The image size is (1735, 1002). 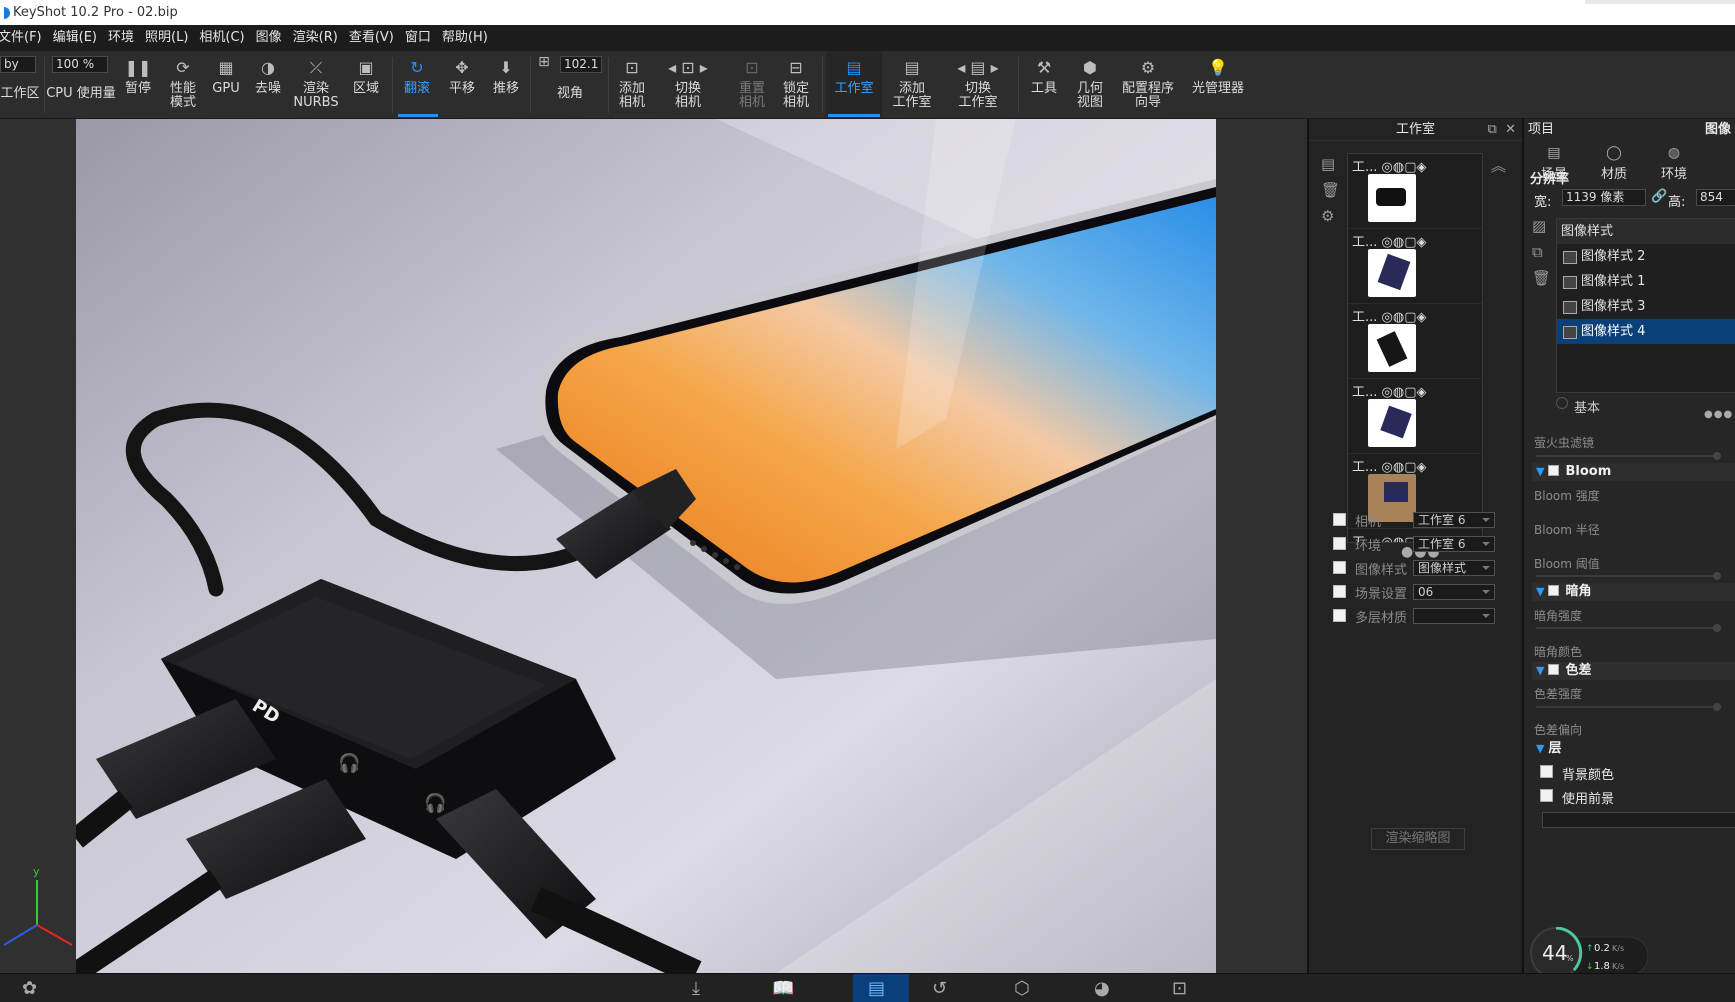 What do you see at coordinates (1718, 414) in the screenshot?
I see `more-dots-icon: ●●●` at bounding box center [1718, 414].